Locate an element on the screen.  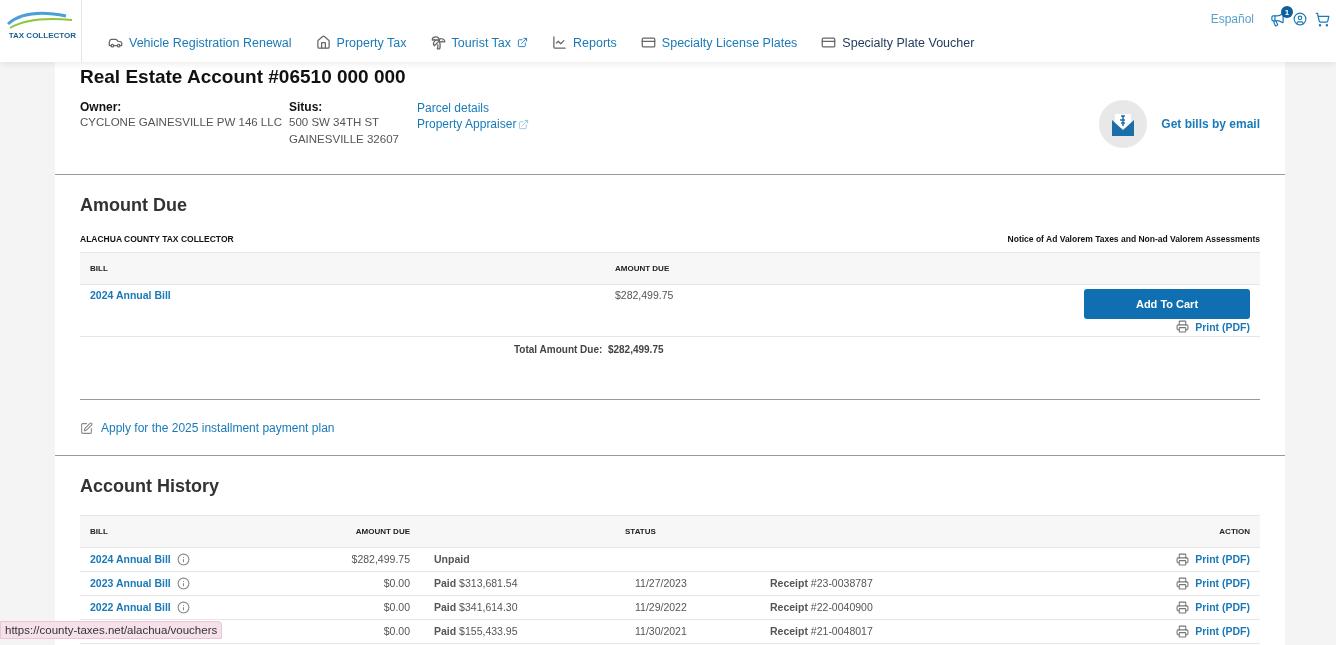
tax-collector-logo: TAX COLLECTOR is located at coordinates (40, 24).